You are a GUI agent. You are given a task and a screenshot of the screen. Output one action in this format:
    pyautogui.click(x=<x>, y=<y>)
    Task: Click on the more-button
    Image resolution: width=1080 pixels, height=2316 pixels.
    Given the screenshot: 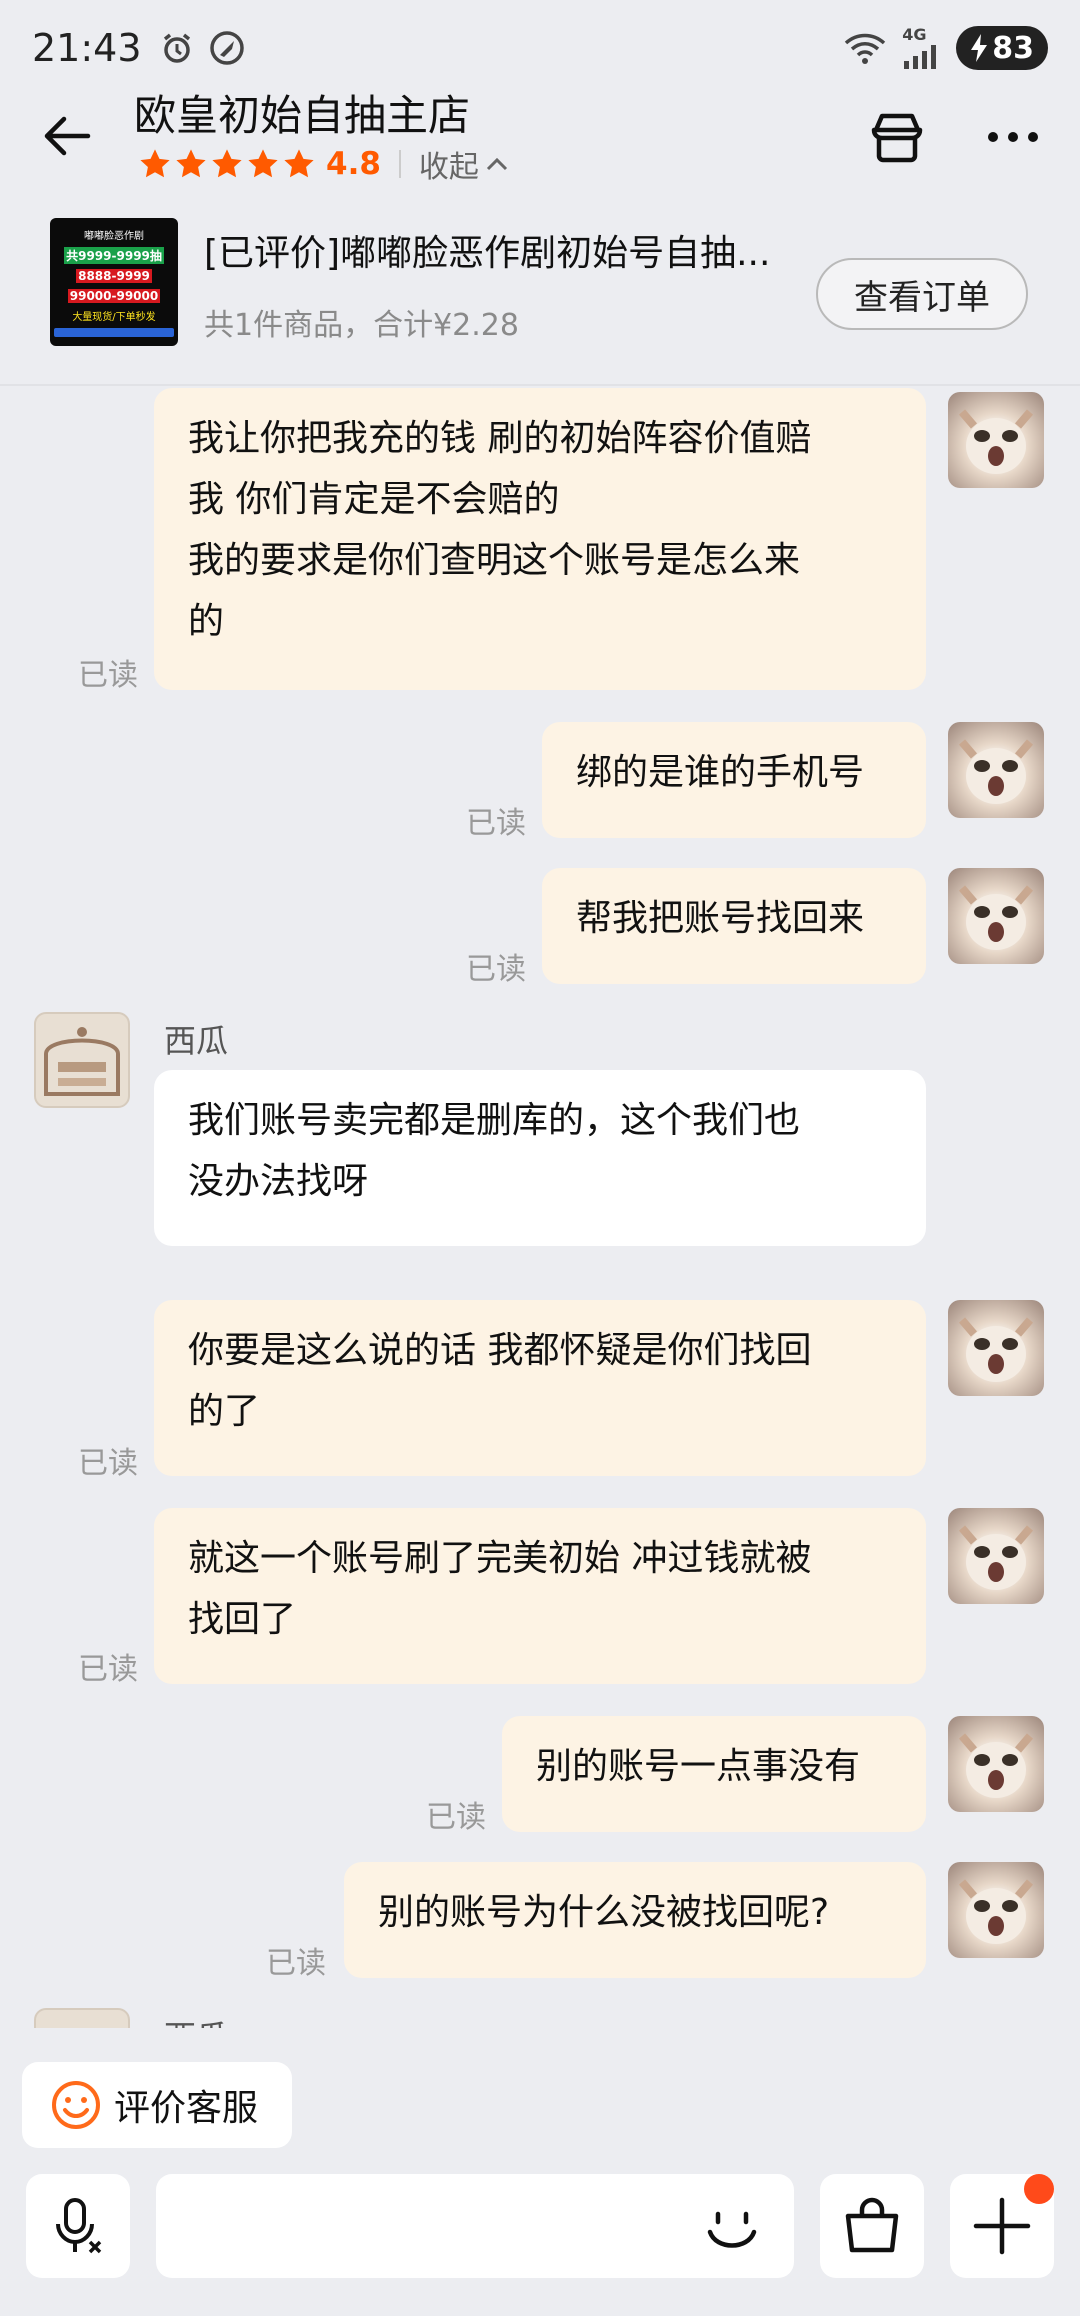 What is the action you would take?
    pyautogui.click(x=1013, y=137)
    